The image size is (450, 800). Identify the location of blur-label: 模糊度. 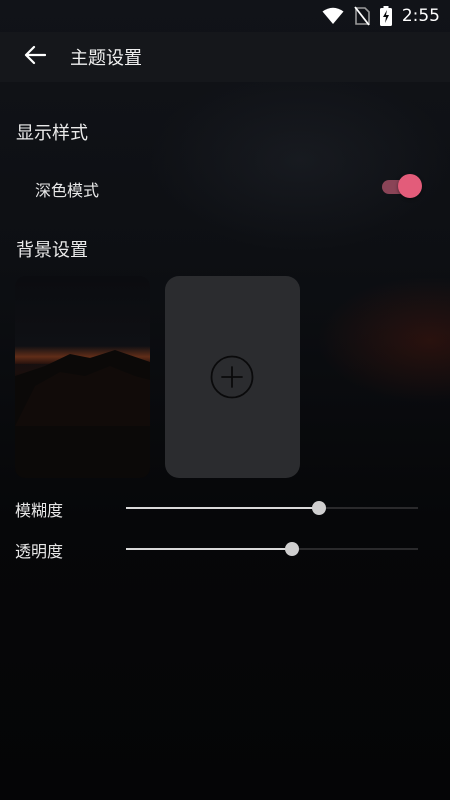
(39, 510).